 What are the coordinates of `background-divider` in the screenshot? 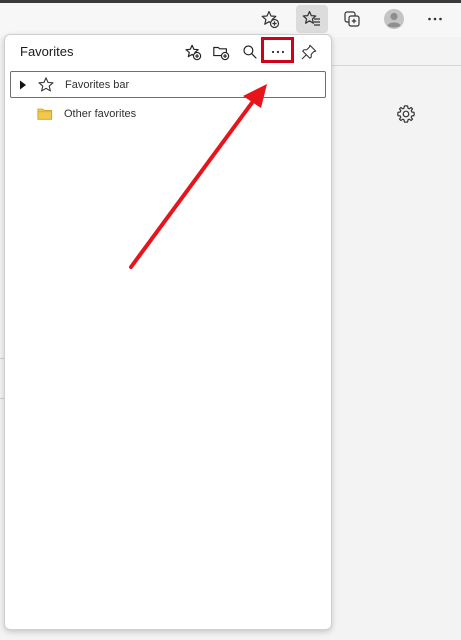 It's located at (395, 65).